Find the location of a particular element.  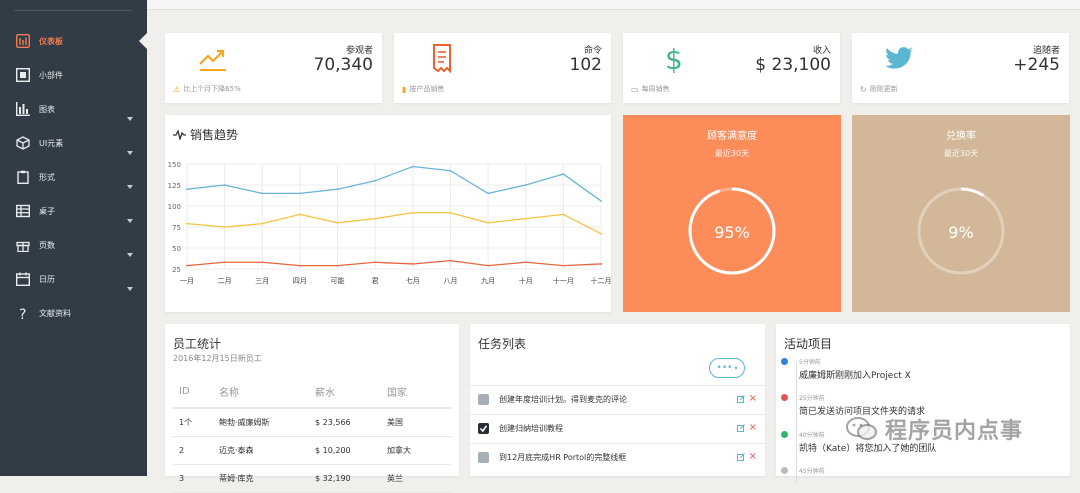

activity-time: 5分钟前 is located at coordinates (810, 362).